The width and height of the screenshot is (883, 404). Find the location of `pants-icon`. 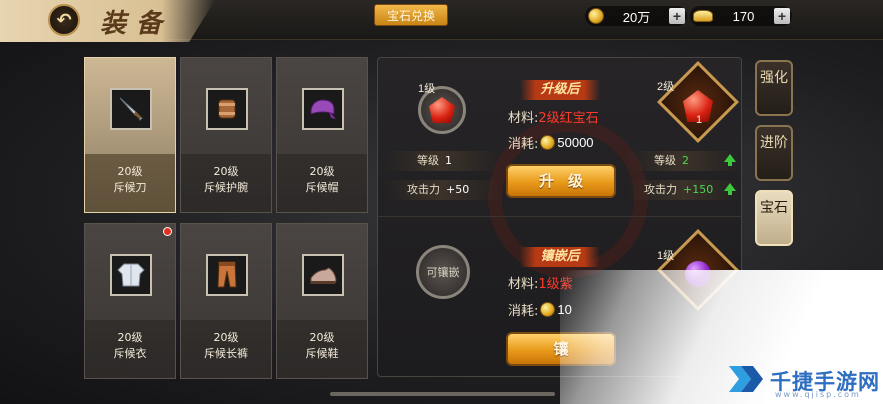

pants-icon is located at coordinates (227, 275).